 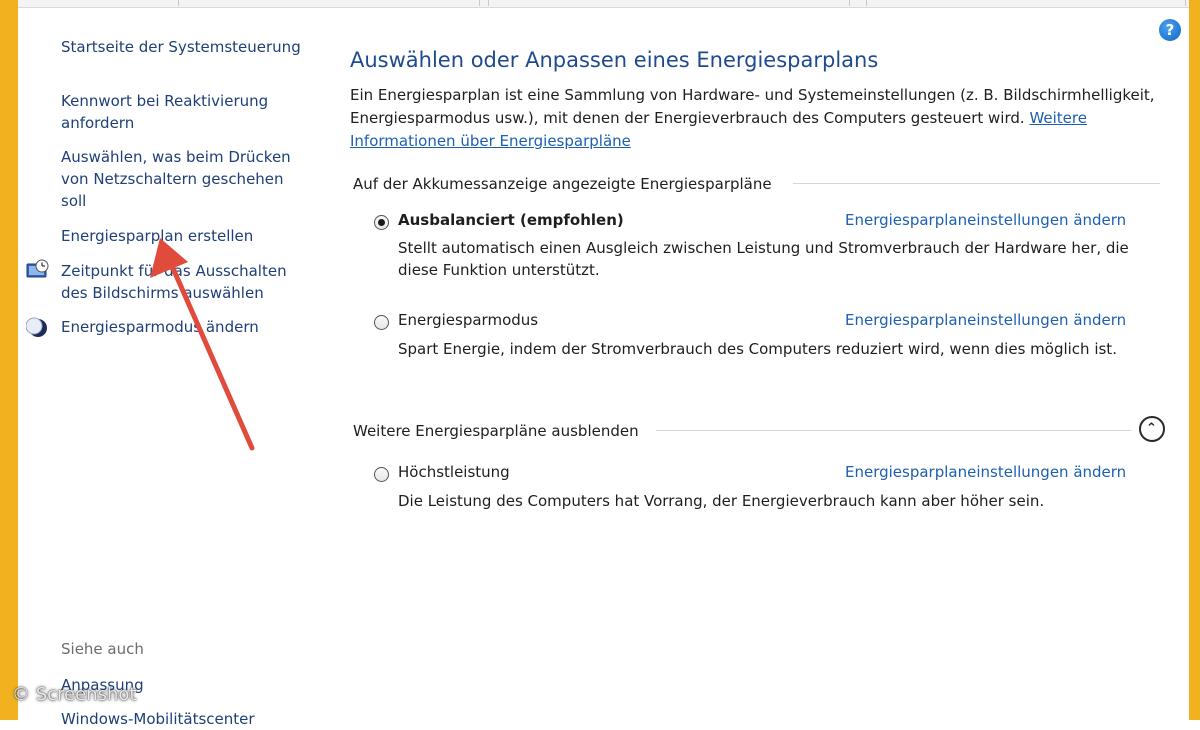 I want to click on chevron-up-icon: ⌃, so click(x=1151, y=428).